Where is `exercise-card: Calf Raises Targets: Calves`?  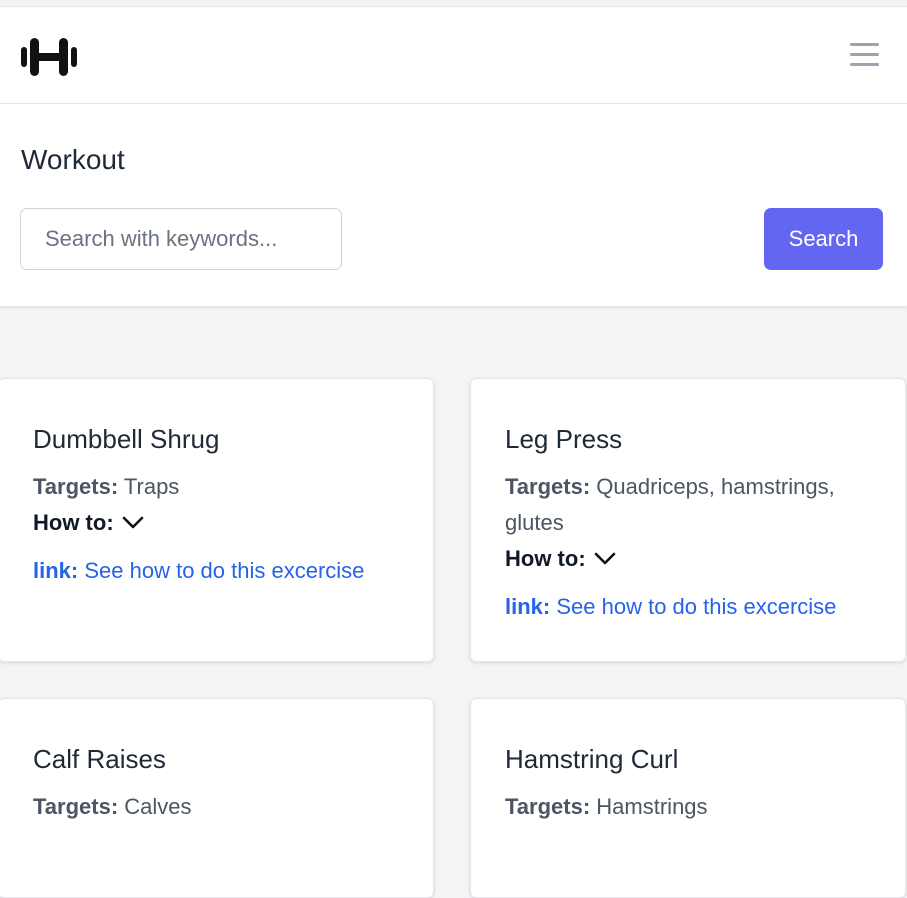 exercise-card: Calf Raises Targets: Calves is located at coordinates (217, 798).